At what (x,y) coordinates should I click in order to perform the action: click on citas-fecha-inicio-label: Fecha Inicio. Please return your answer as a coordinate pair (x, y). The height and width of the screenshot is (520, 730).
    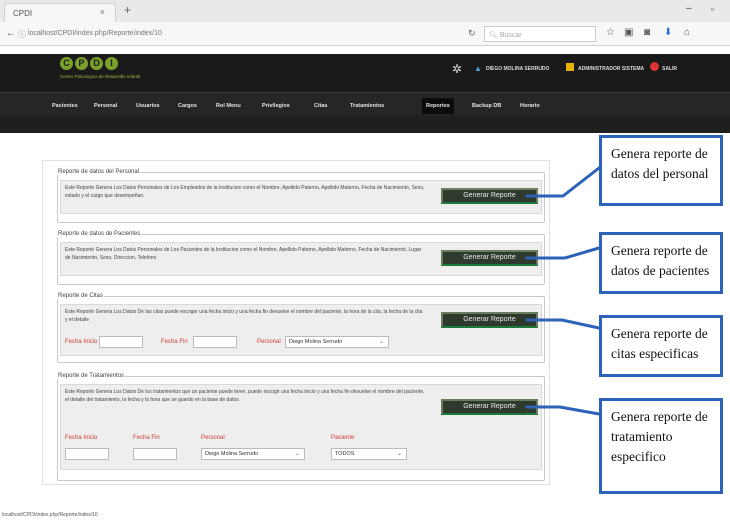
    Looking at the image, I should click on (81, 342).